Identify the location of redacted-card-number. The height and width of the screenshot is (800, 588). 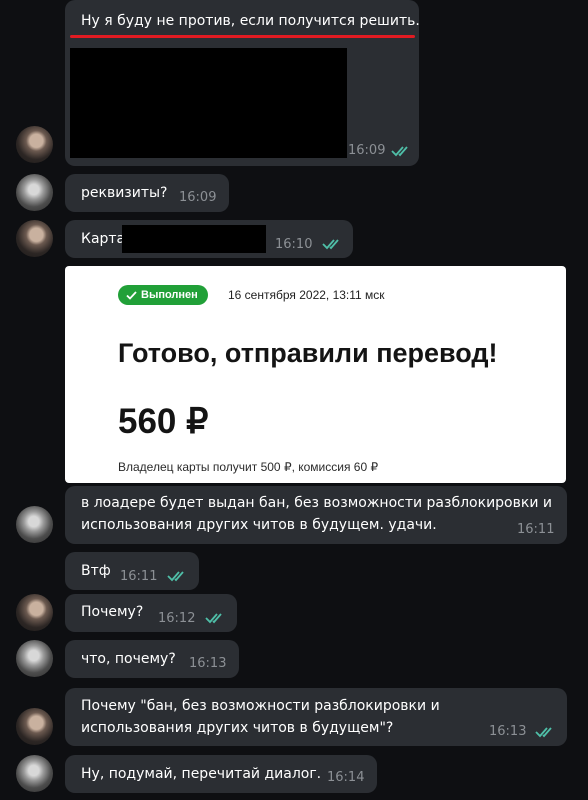
(194, 239).